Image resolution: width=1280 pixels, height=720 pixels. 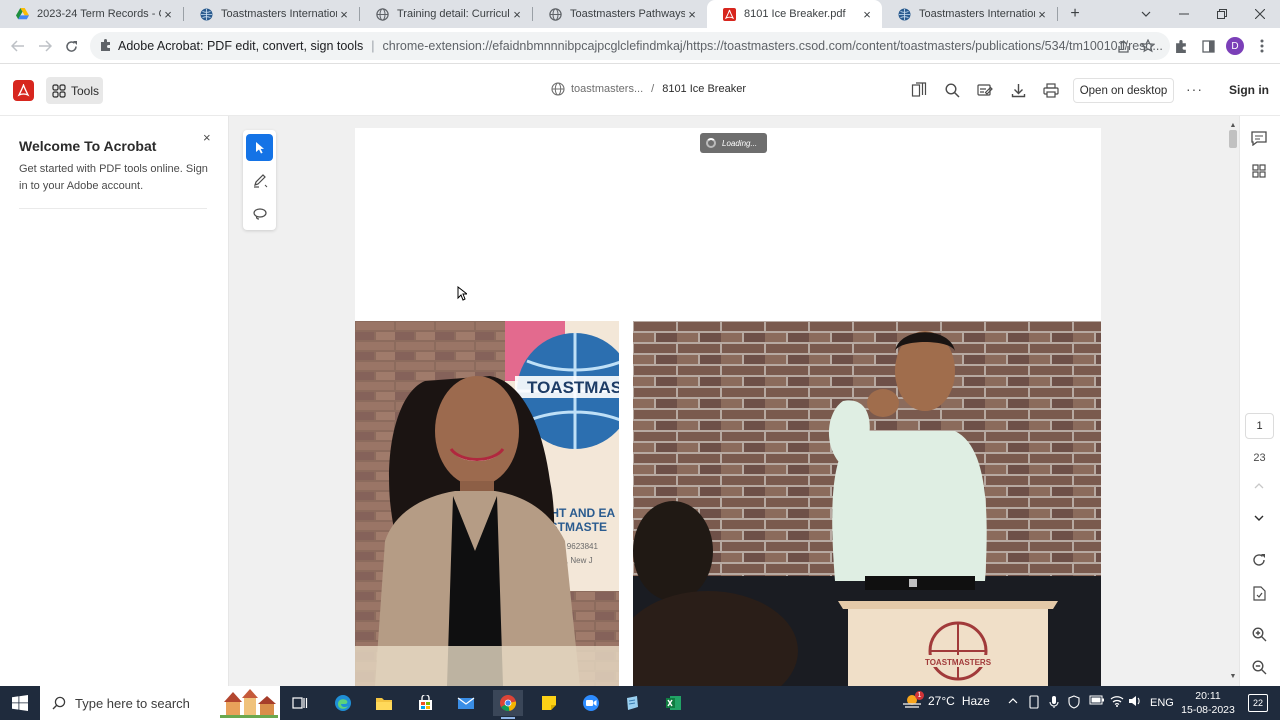 I want to click on comment-icon, so click(x=1259, y=138).